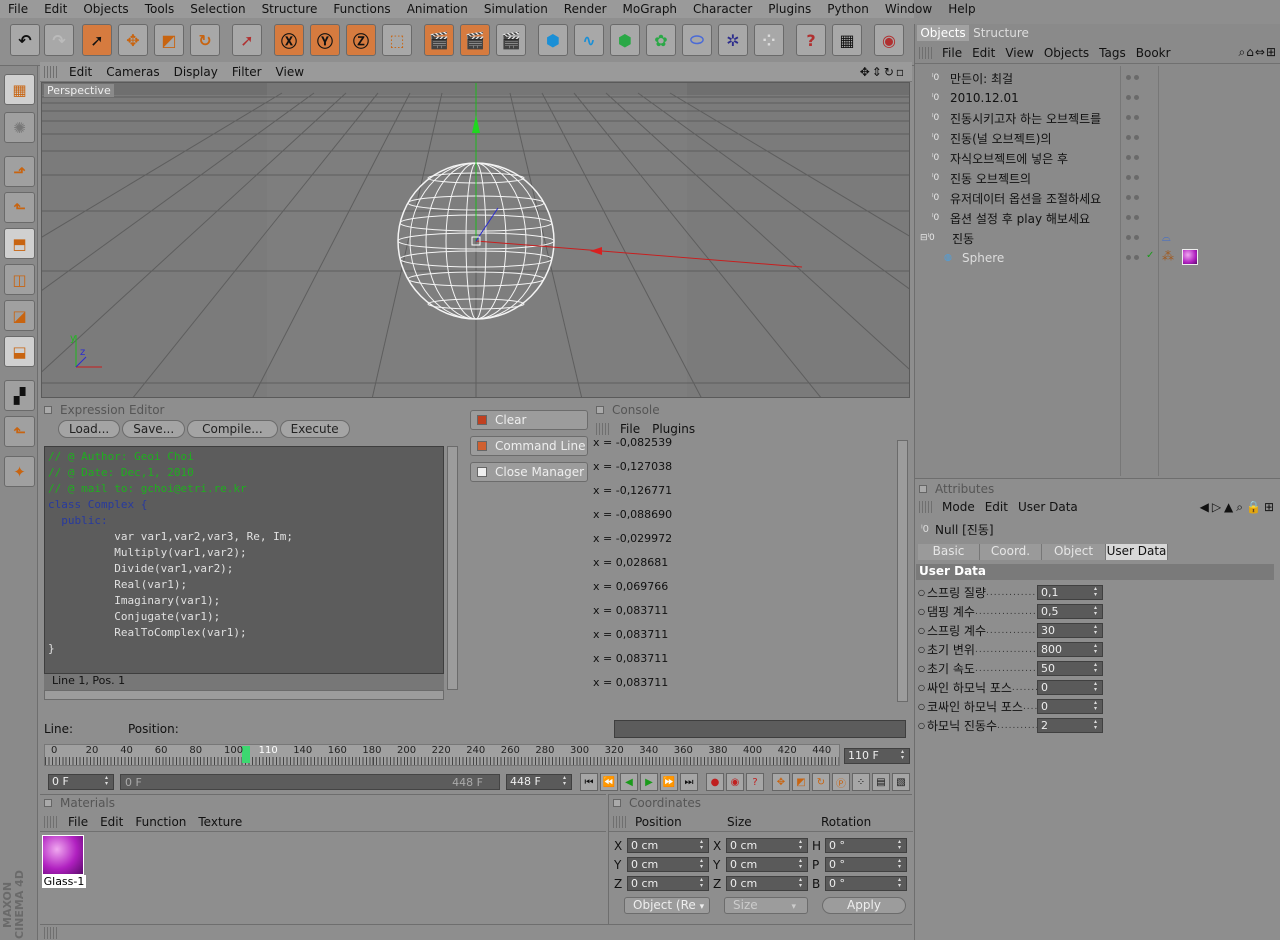  I want to click on viewport-menu-cameras: Cameras, so click(132, 72).